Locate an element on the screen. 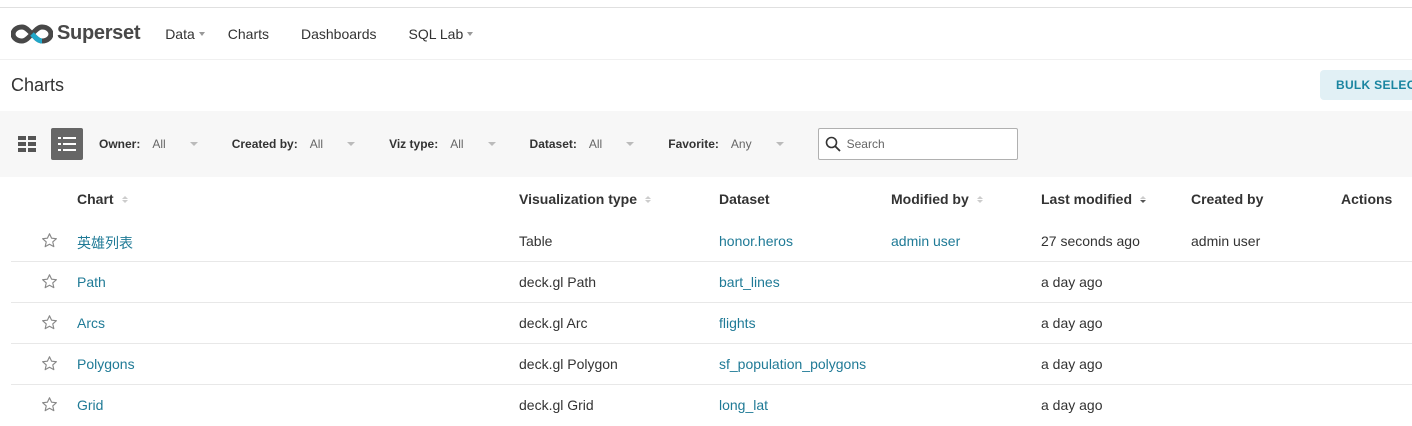 Image resolution: width=1412 pixels, height=426 pixels. created-by-cell: admin user is located at coordinates (1226, 241).